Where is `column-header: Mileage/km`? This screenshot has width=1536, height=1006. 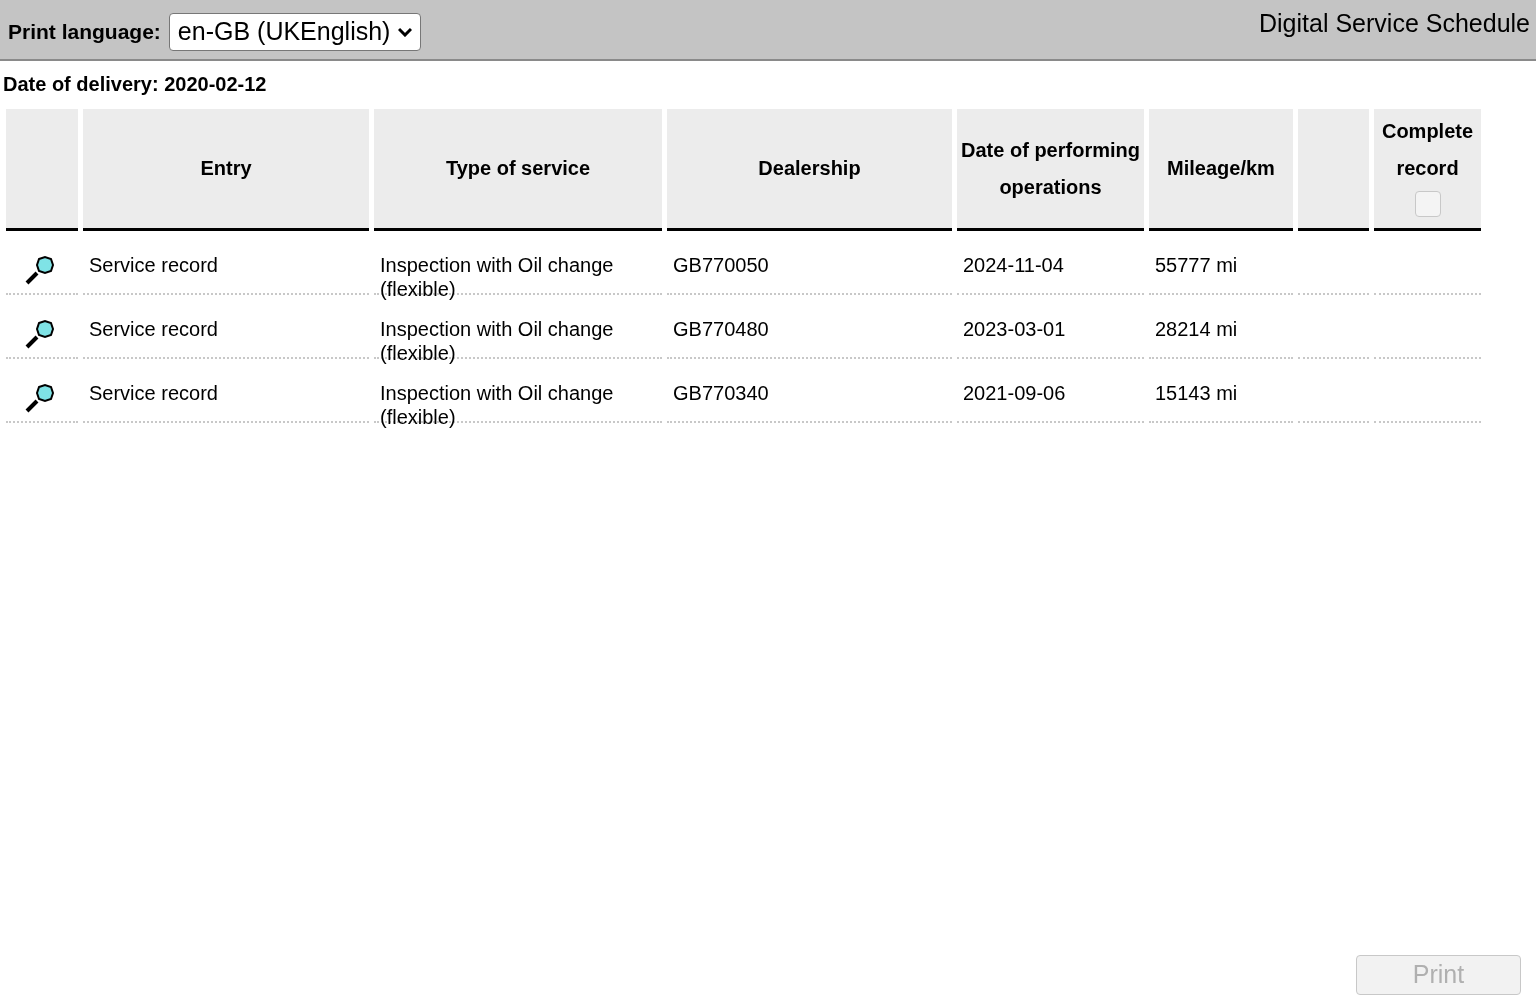 column-header: Mileage/km is located at coordinates (1221, 170).